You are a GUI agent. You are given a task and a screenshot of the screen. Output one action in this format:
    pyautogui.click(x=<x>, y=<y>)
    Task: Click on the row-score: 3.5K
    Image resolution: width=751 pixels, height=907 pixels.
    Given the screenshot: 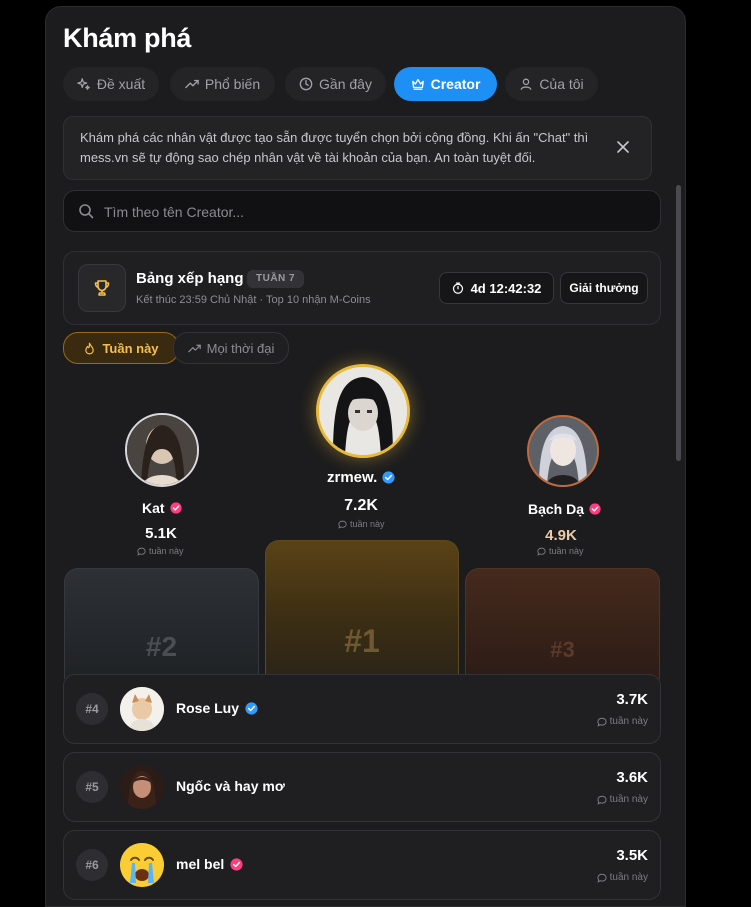 What is the action you would take?
    pyautogui.click(x=632, y=855)
    